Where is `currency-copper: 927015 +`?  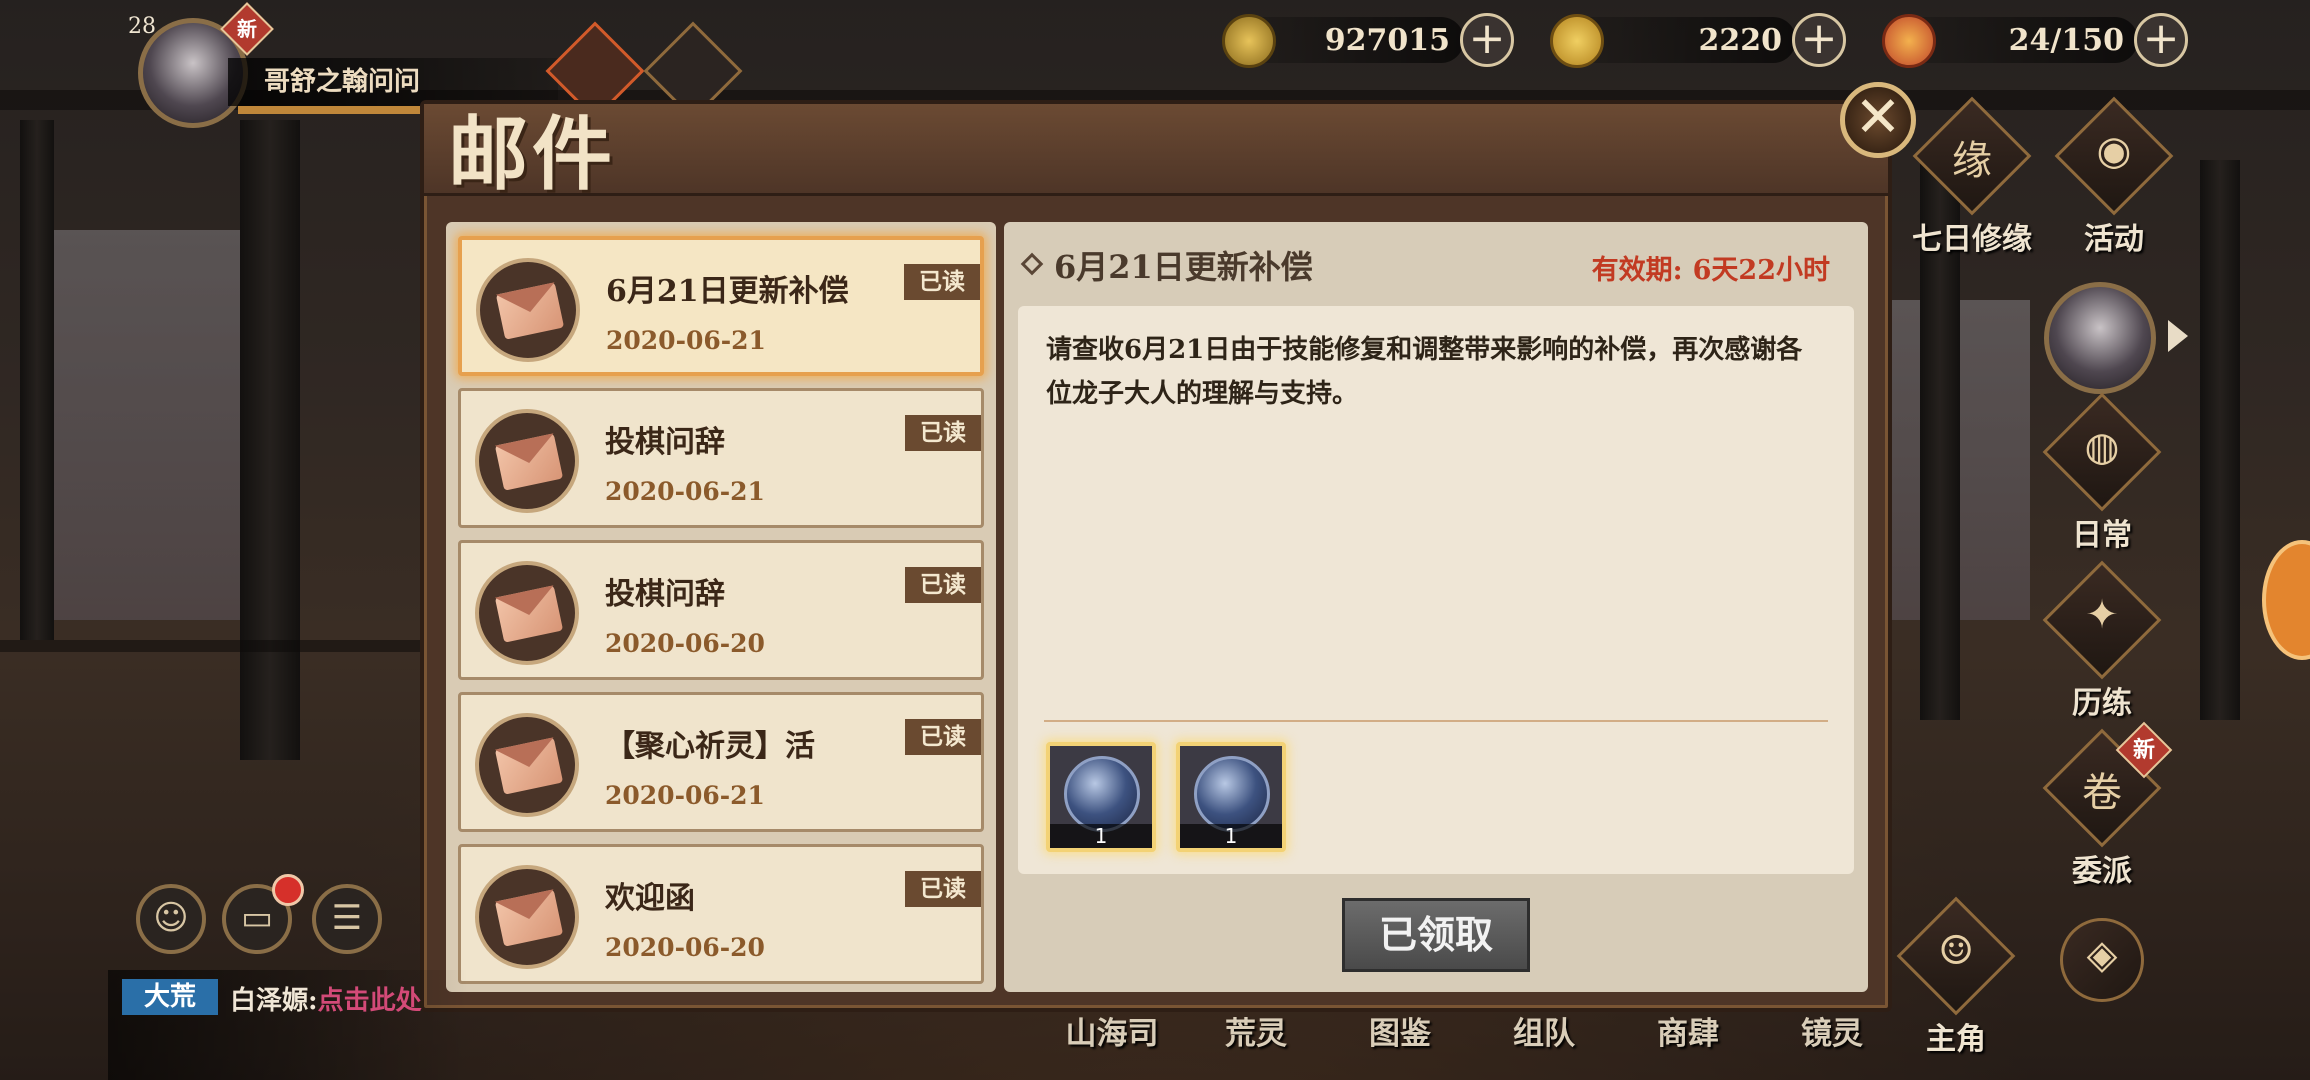
currency-copper: 927015 + is located at coordinates (1368, 40).